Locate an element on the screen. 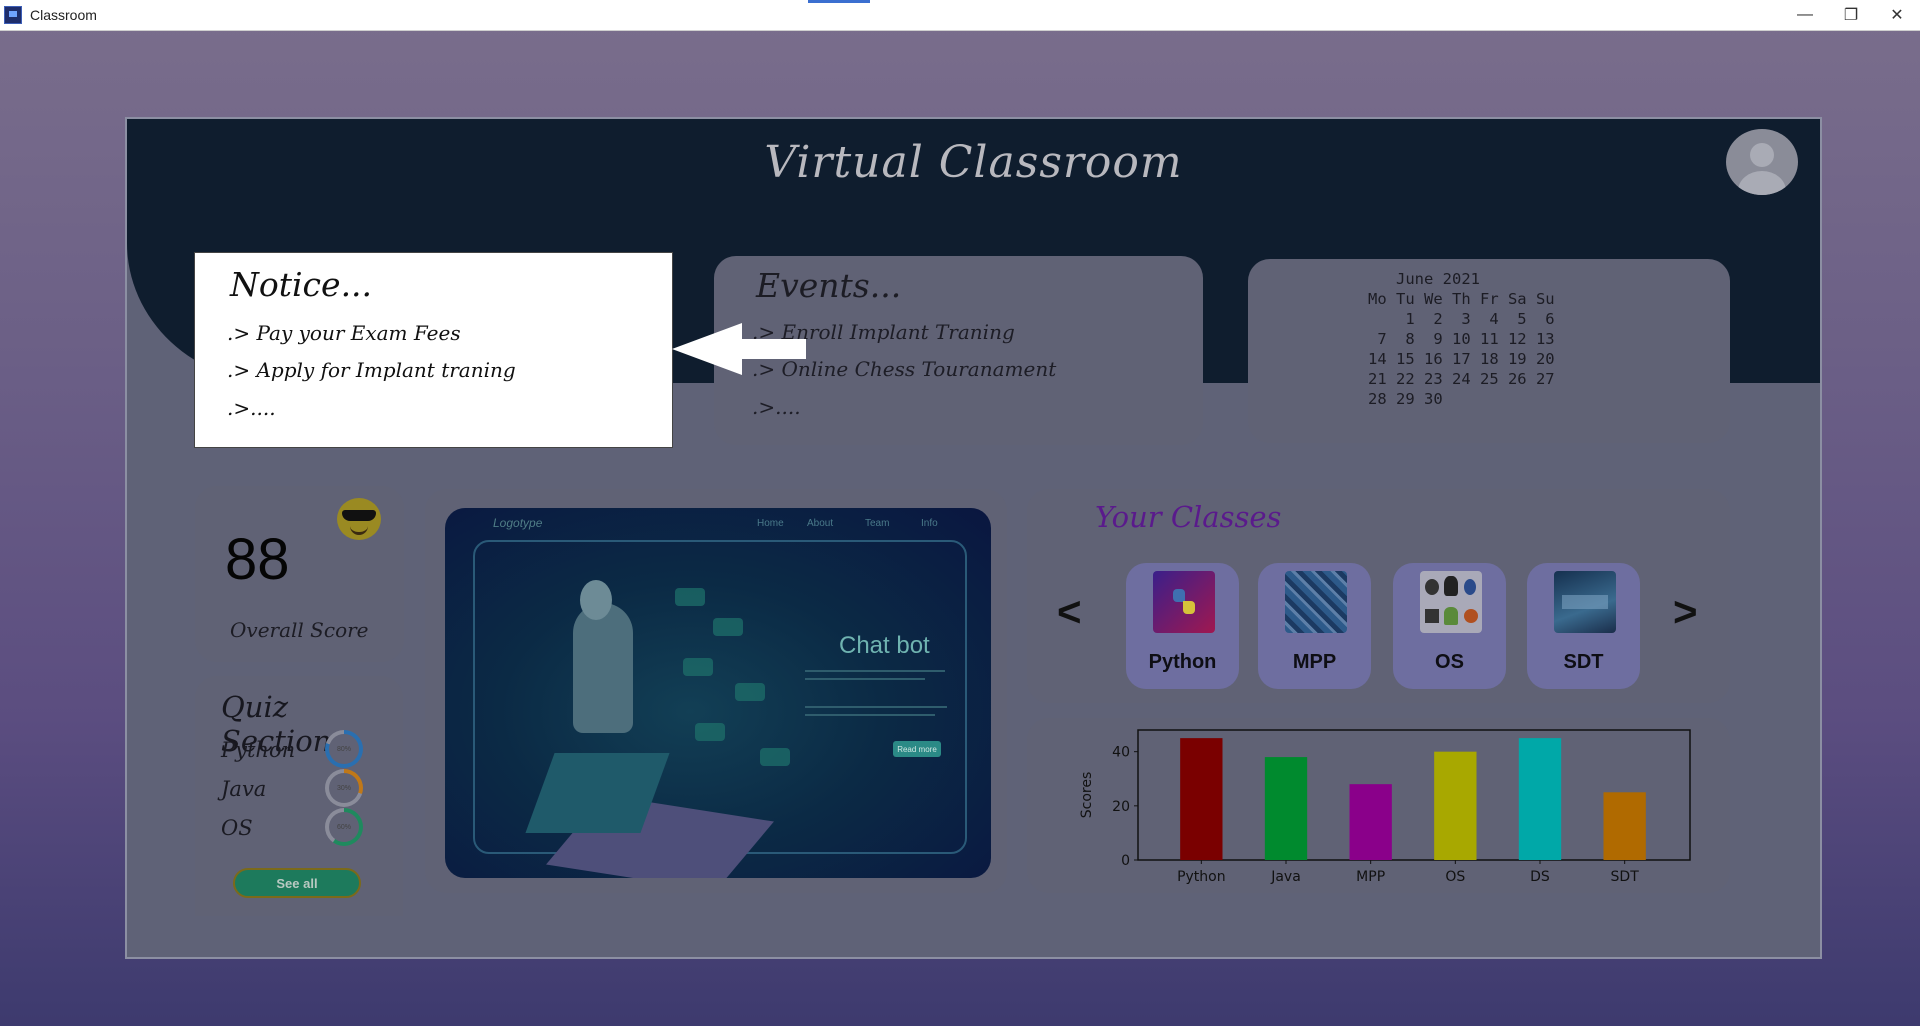  progress-ring-label: 60% is located at coordinates (344, 827).